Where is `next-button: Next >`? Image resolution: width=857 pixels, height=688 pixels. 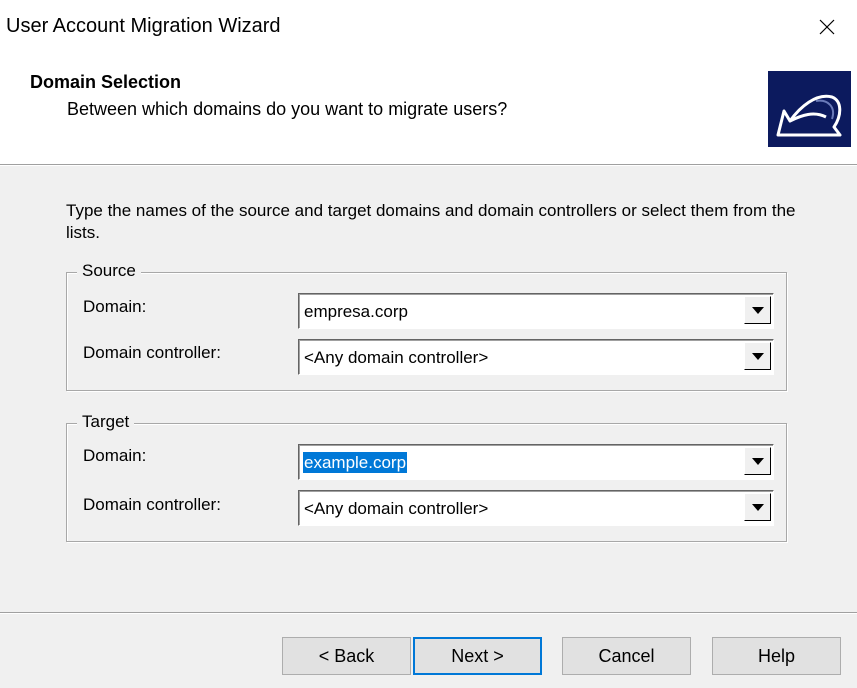 next-button: Next > is located at coordinates (477, 656).